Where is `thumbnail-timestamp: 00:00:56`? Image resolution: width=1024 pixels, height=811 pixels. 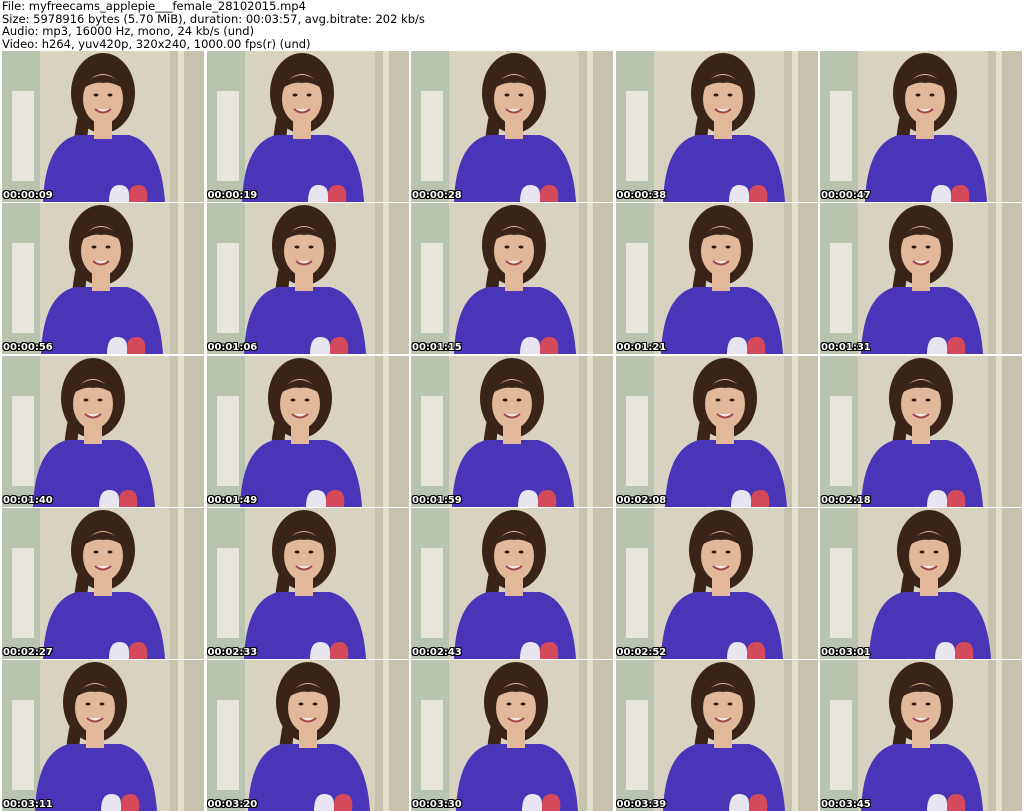 thumbnail-timestamp: 00:00:56 is located at coordinates (28, 348).